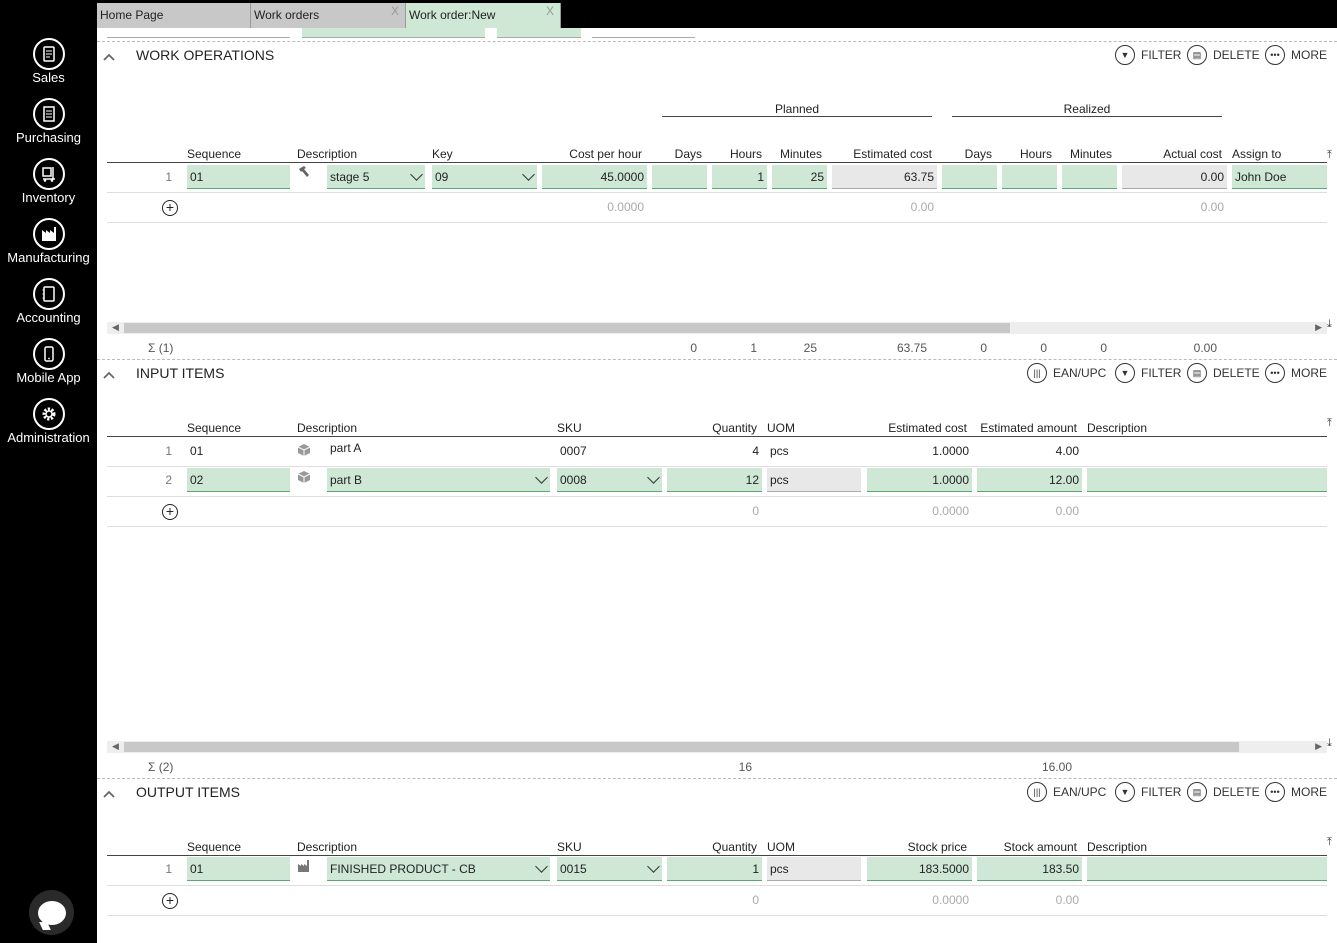 The height and width of the screenshot is (943, 1337). What do you see at coordinates (714, 480) in the screenshot?
I see `quantity-field: 12` at bounding box center [714, 480].